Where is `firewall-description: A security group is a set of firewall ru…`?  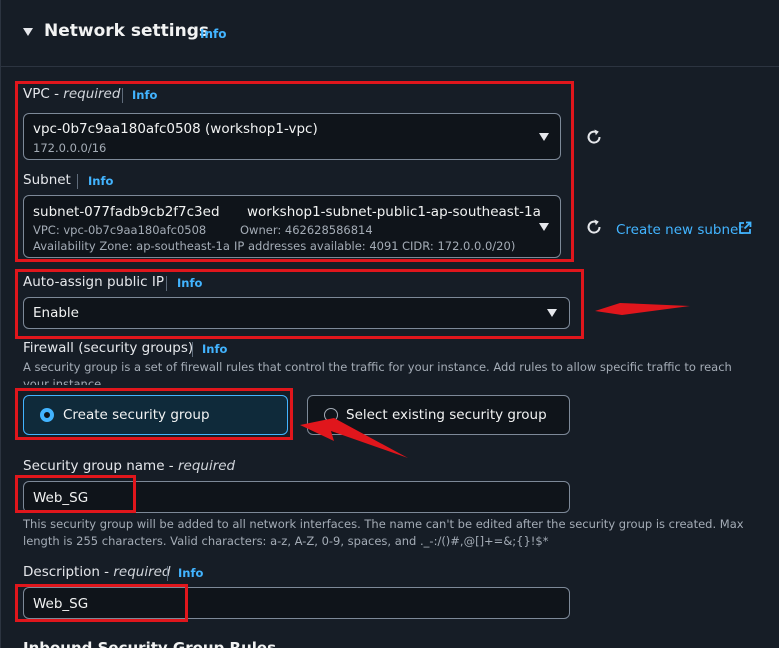
firewall-description: A security group is a set of firewall ru… is located at coordinates (377, 372).